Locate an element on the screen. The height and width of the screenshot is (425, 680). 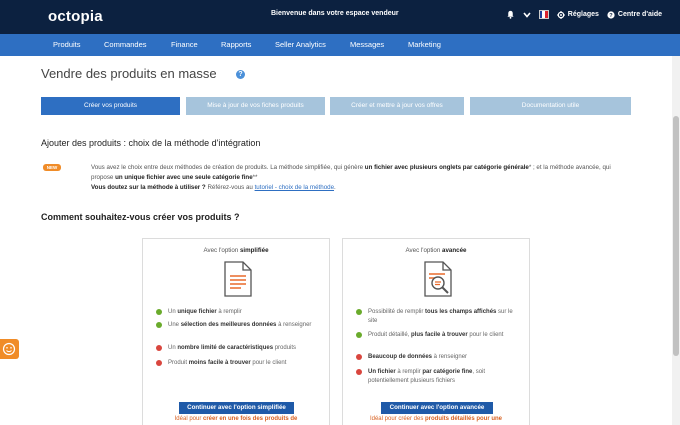
help-center-link: ? Centre d'aide is located at coordinates (634, 14).